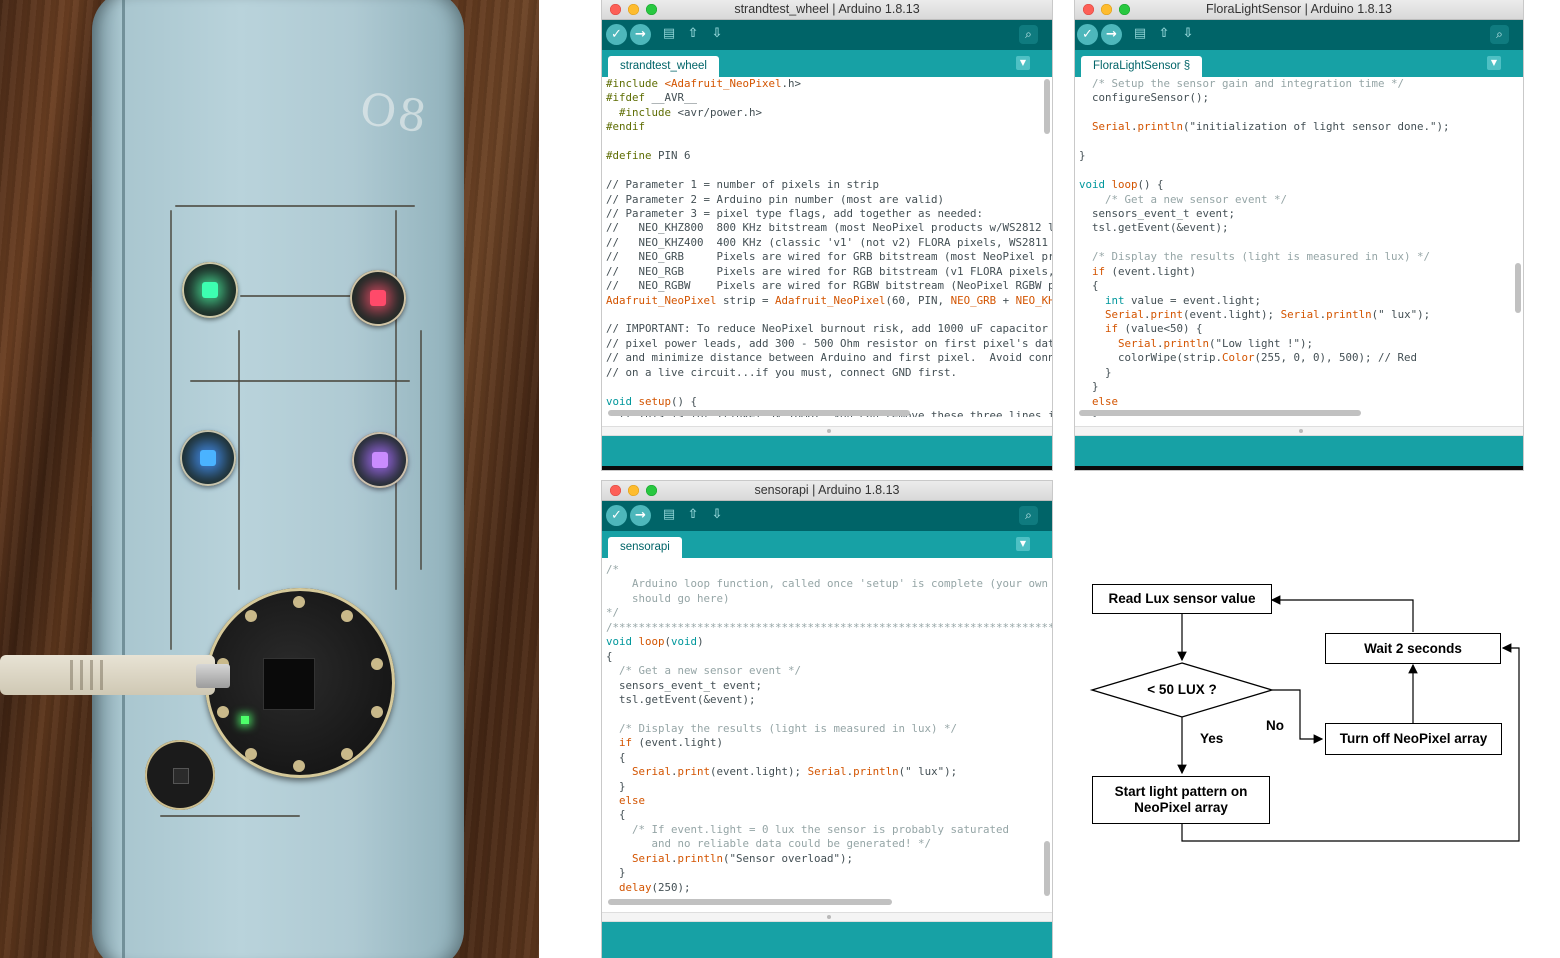 This screenshot has width=1560, height=958. What do you see at coordinates (829, 84) in the screenshot?
I see `code-line: #include <Adafruit_NeoPixel.h>` at bounding box center [829, 84].